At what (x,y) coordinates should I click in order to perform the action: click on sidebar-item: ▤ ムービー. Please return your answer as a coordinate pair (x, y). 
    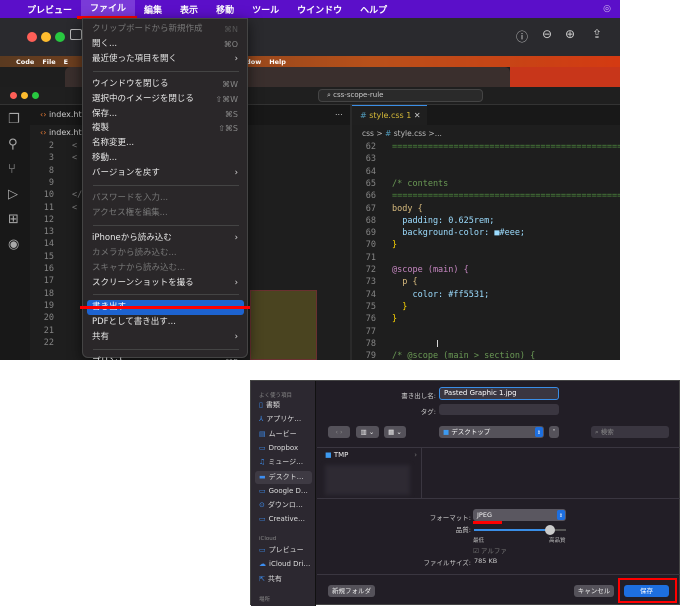
    Looking at the image, I should click on (283, 434).